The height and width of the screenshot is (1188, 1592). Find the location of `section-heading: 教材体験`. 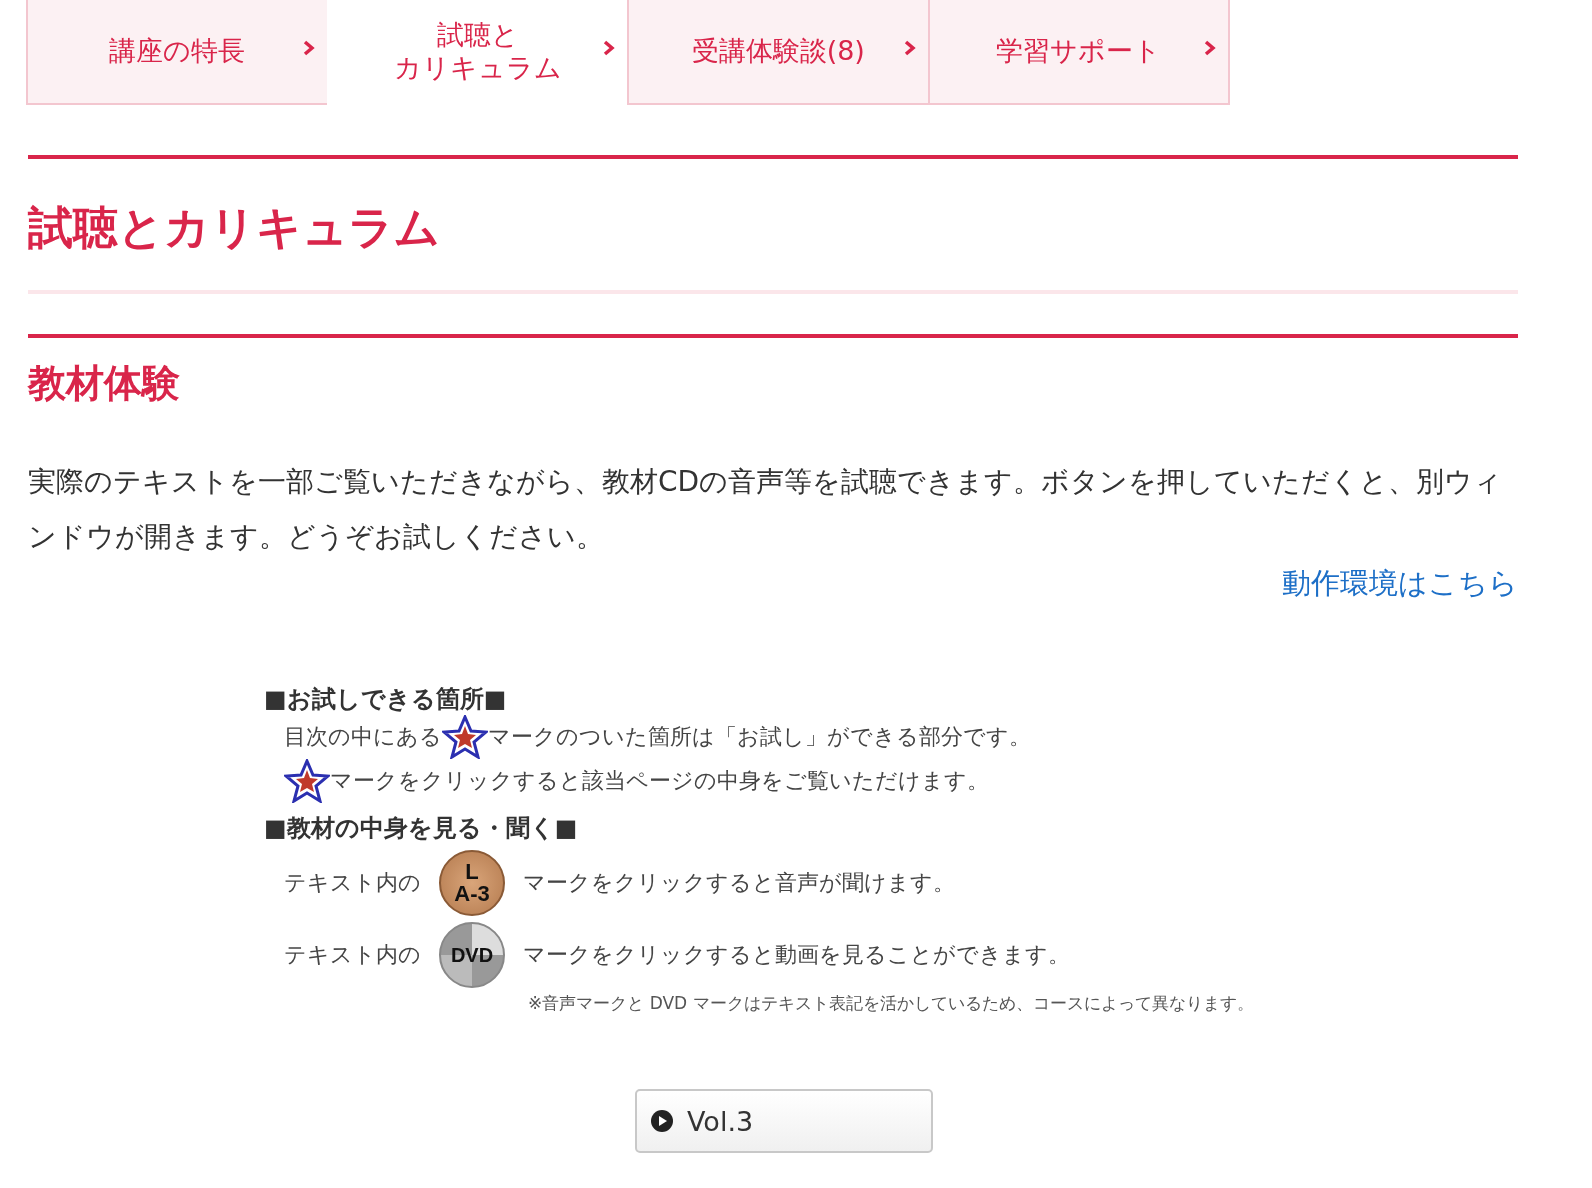

section-heading: 教材体験 is located at coordinates (104, 383).